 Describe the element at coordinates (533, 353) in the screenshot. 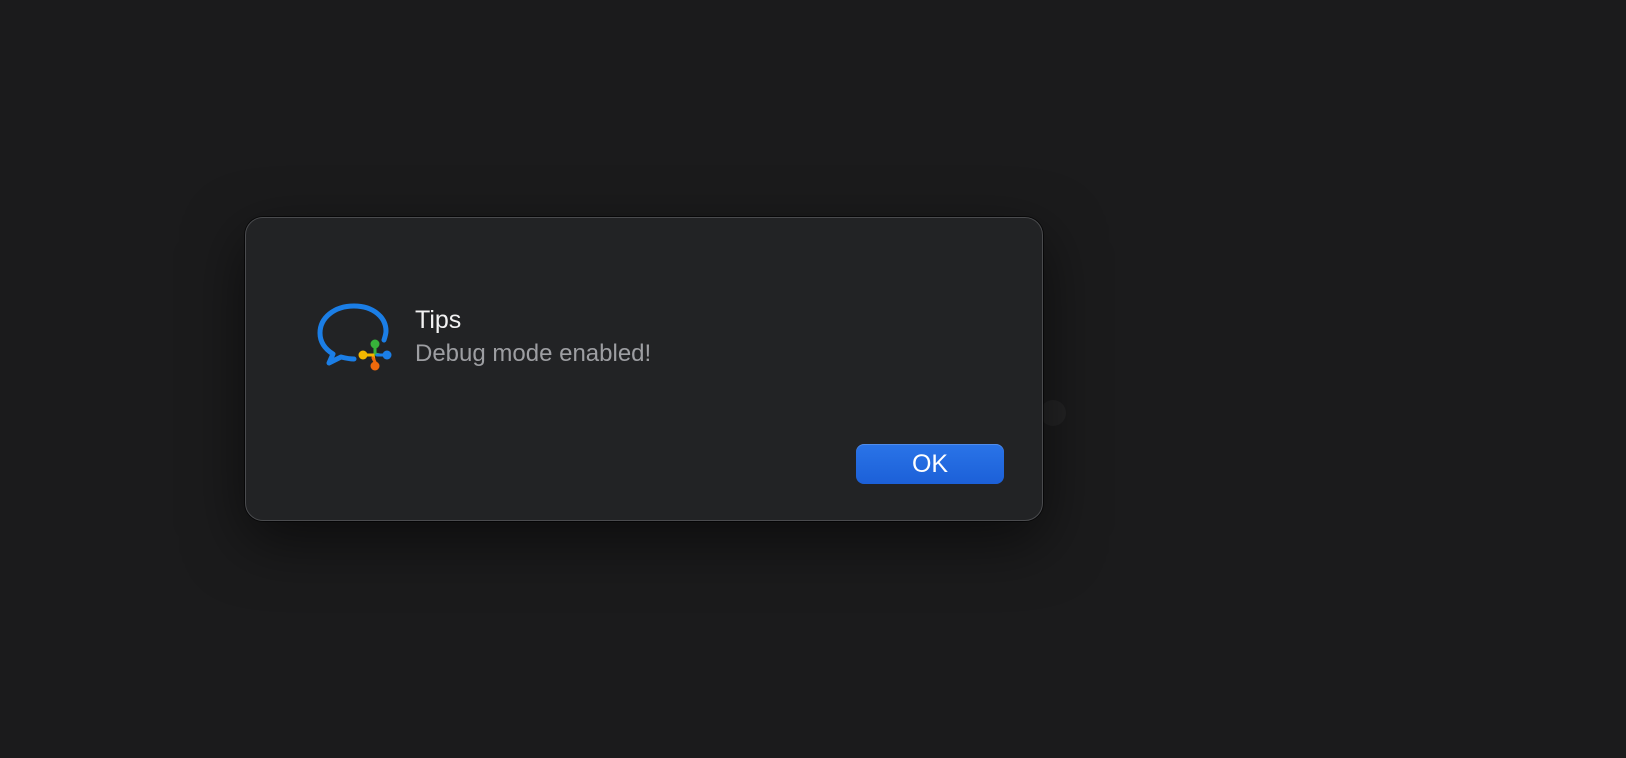

I see `dialog-message: Debug mode enabled!` at that location.